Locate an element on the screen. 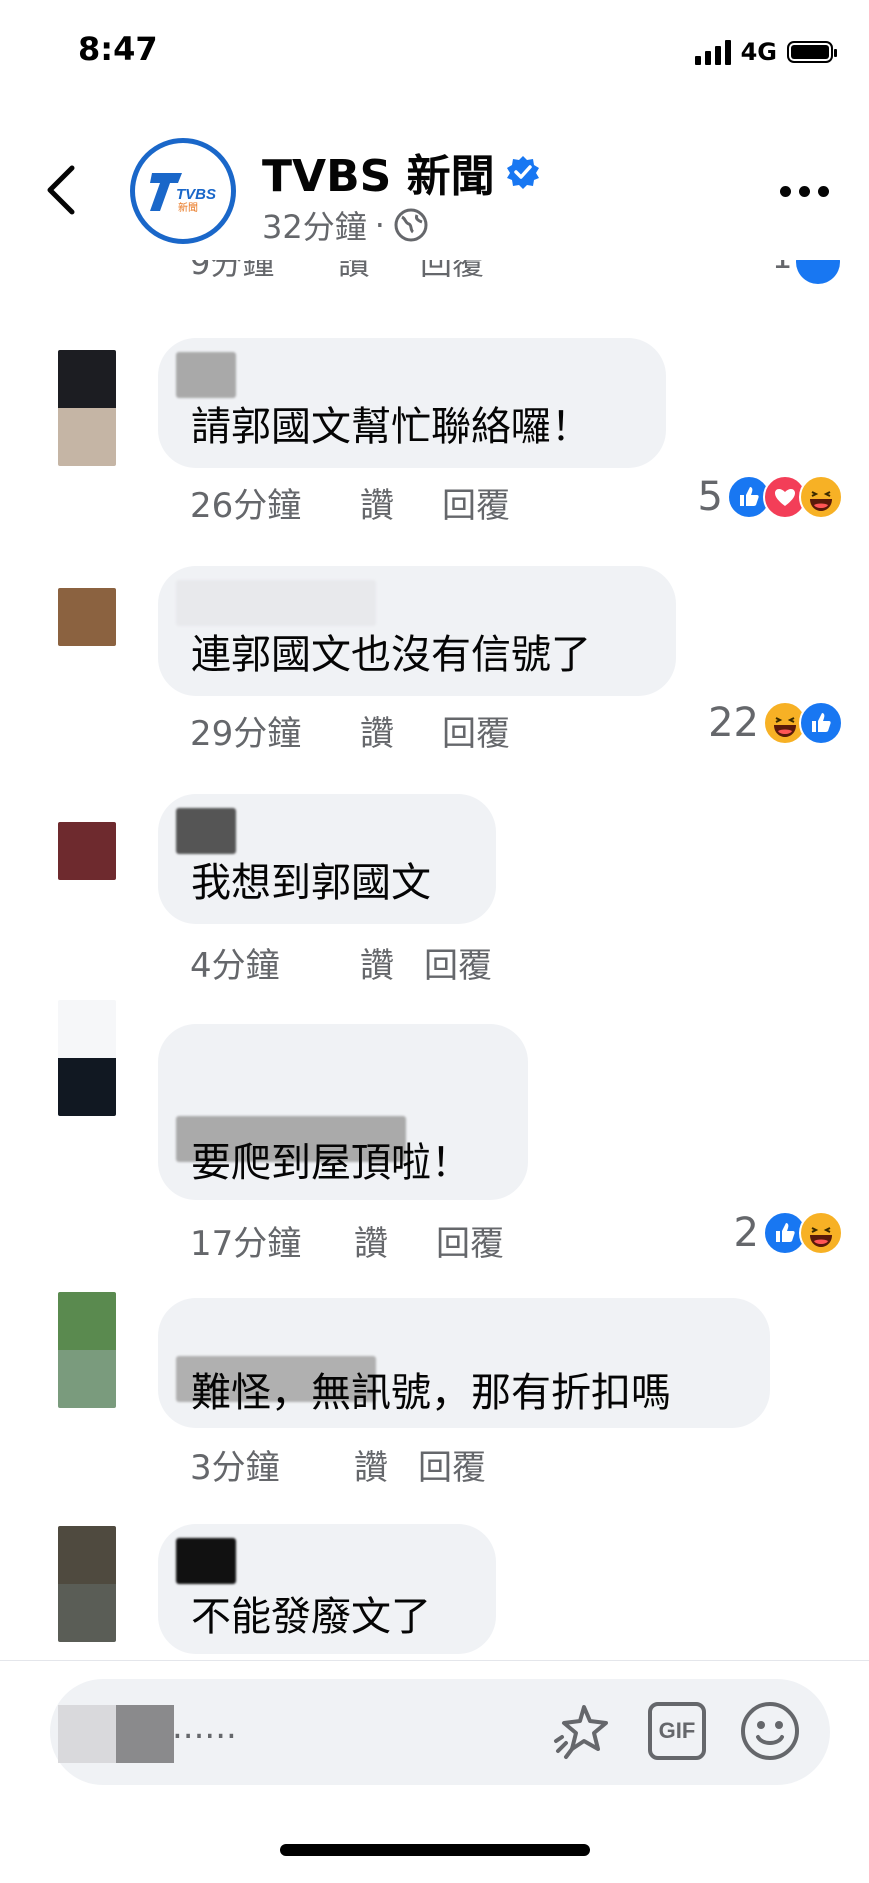  comment-text: 我想到郭國文 is located at coordinates (311, 883).